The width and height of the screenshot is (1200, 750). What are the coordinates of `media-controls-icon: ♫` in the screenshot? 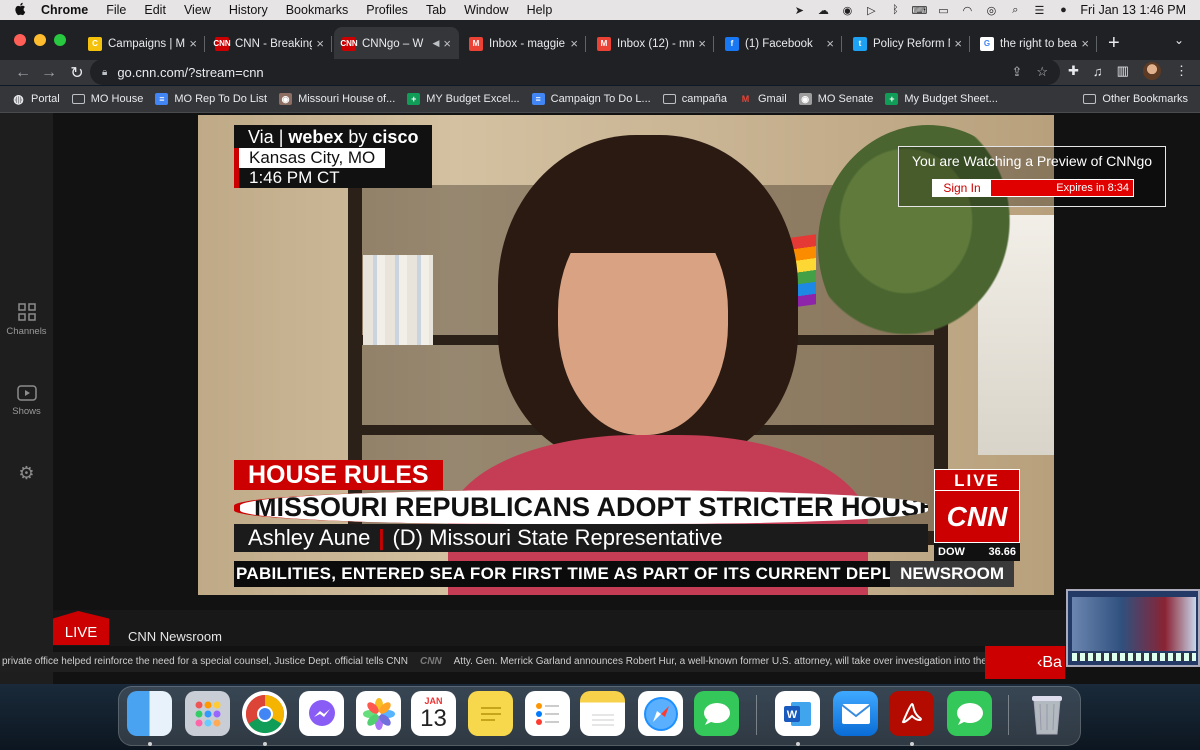 It's located at (1098, 71).